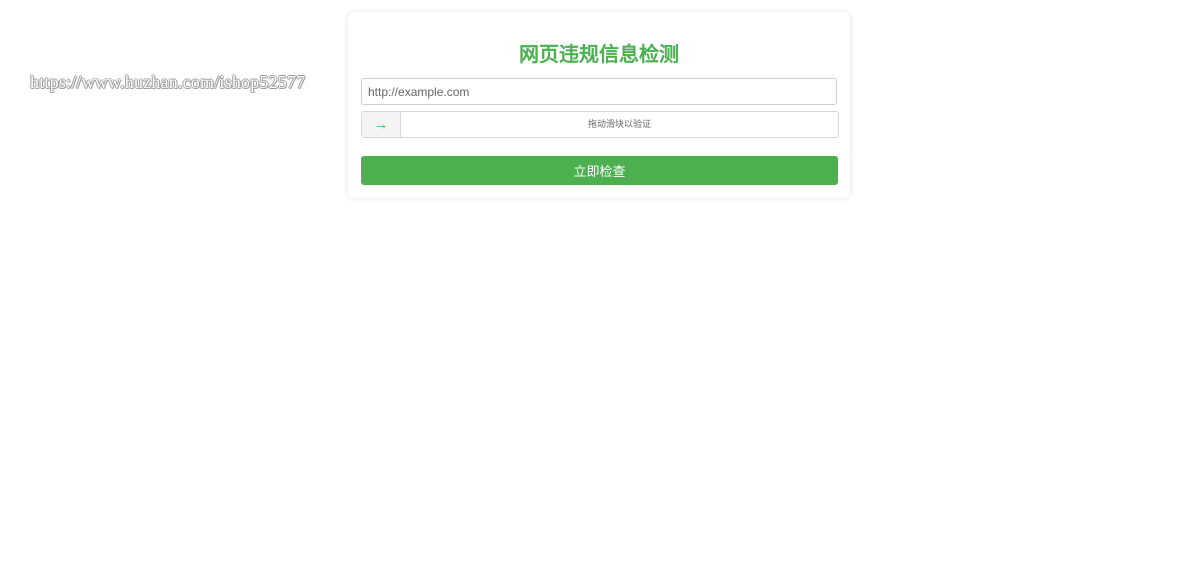 This screenshot has height=588, width=1200. What do you see at coordinates (168, 82) in the screenshot?
I see `watermark-url: https://www.huzhan.com/ishop52577` at bounding box center [168, 82].